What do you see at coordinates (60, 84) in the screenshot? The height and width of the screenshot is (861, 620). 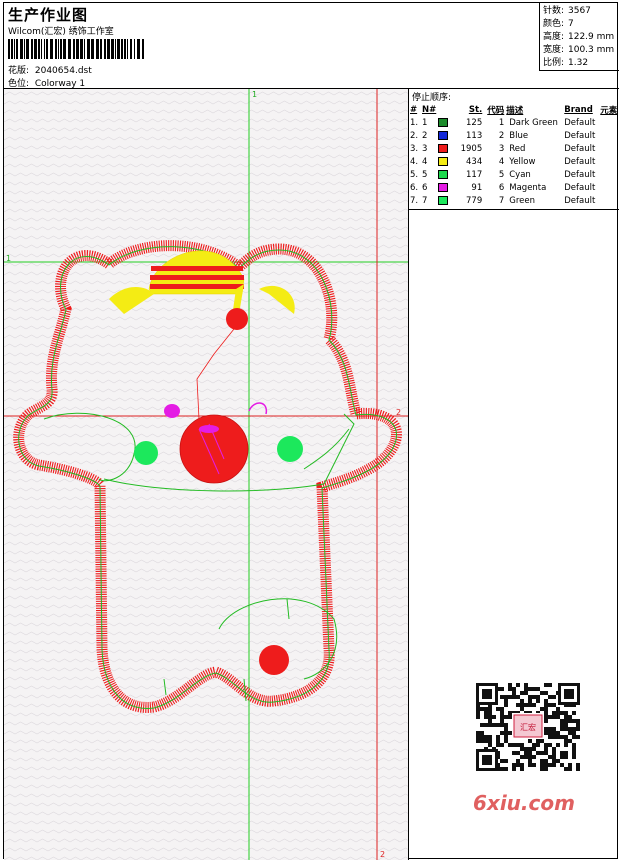 I see `colorway-value: Colorway 1` at bounding box center [60, 84].